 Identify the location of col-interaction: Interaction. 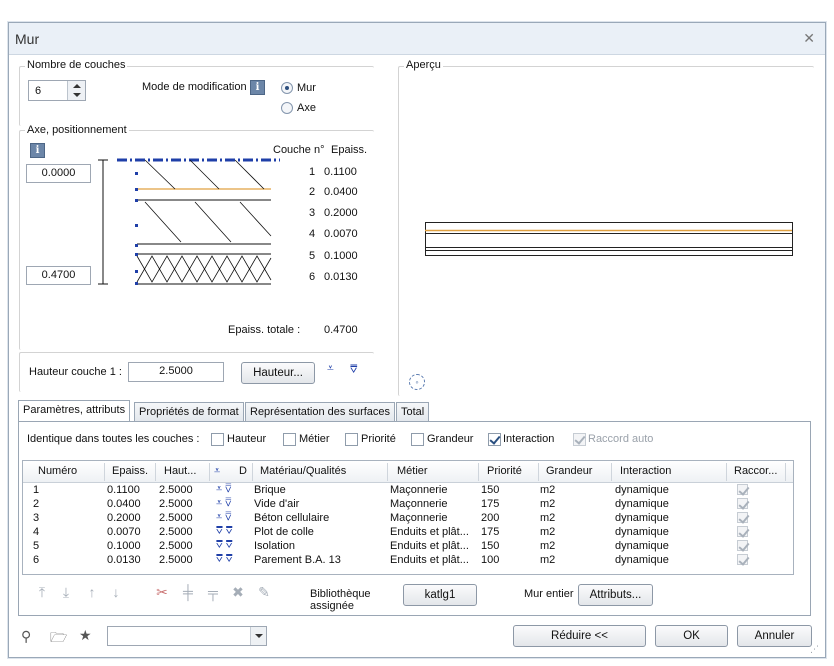
(645, 471).